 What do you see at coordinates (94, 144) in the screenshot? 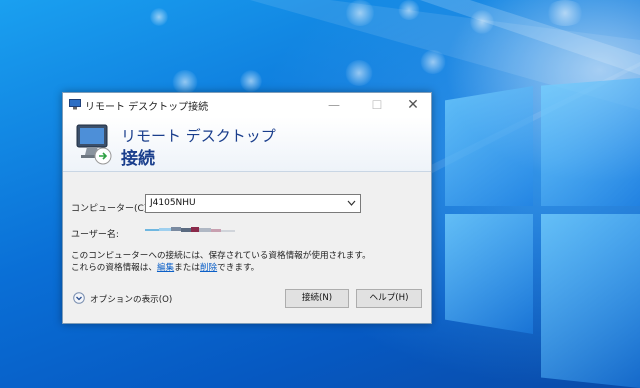
I see `monitor-icon` at bounding box center [94, 144].